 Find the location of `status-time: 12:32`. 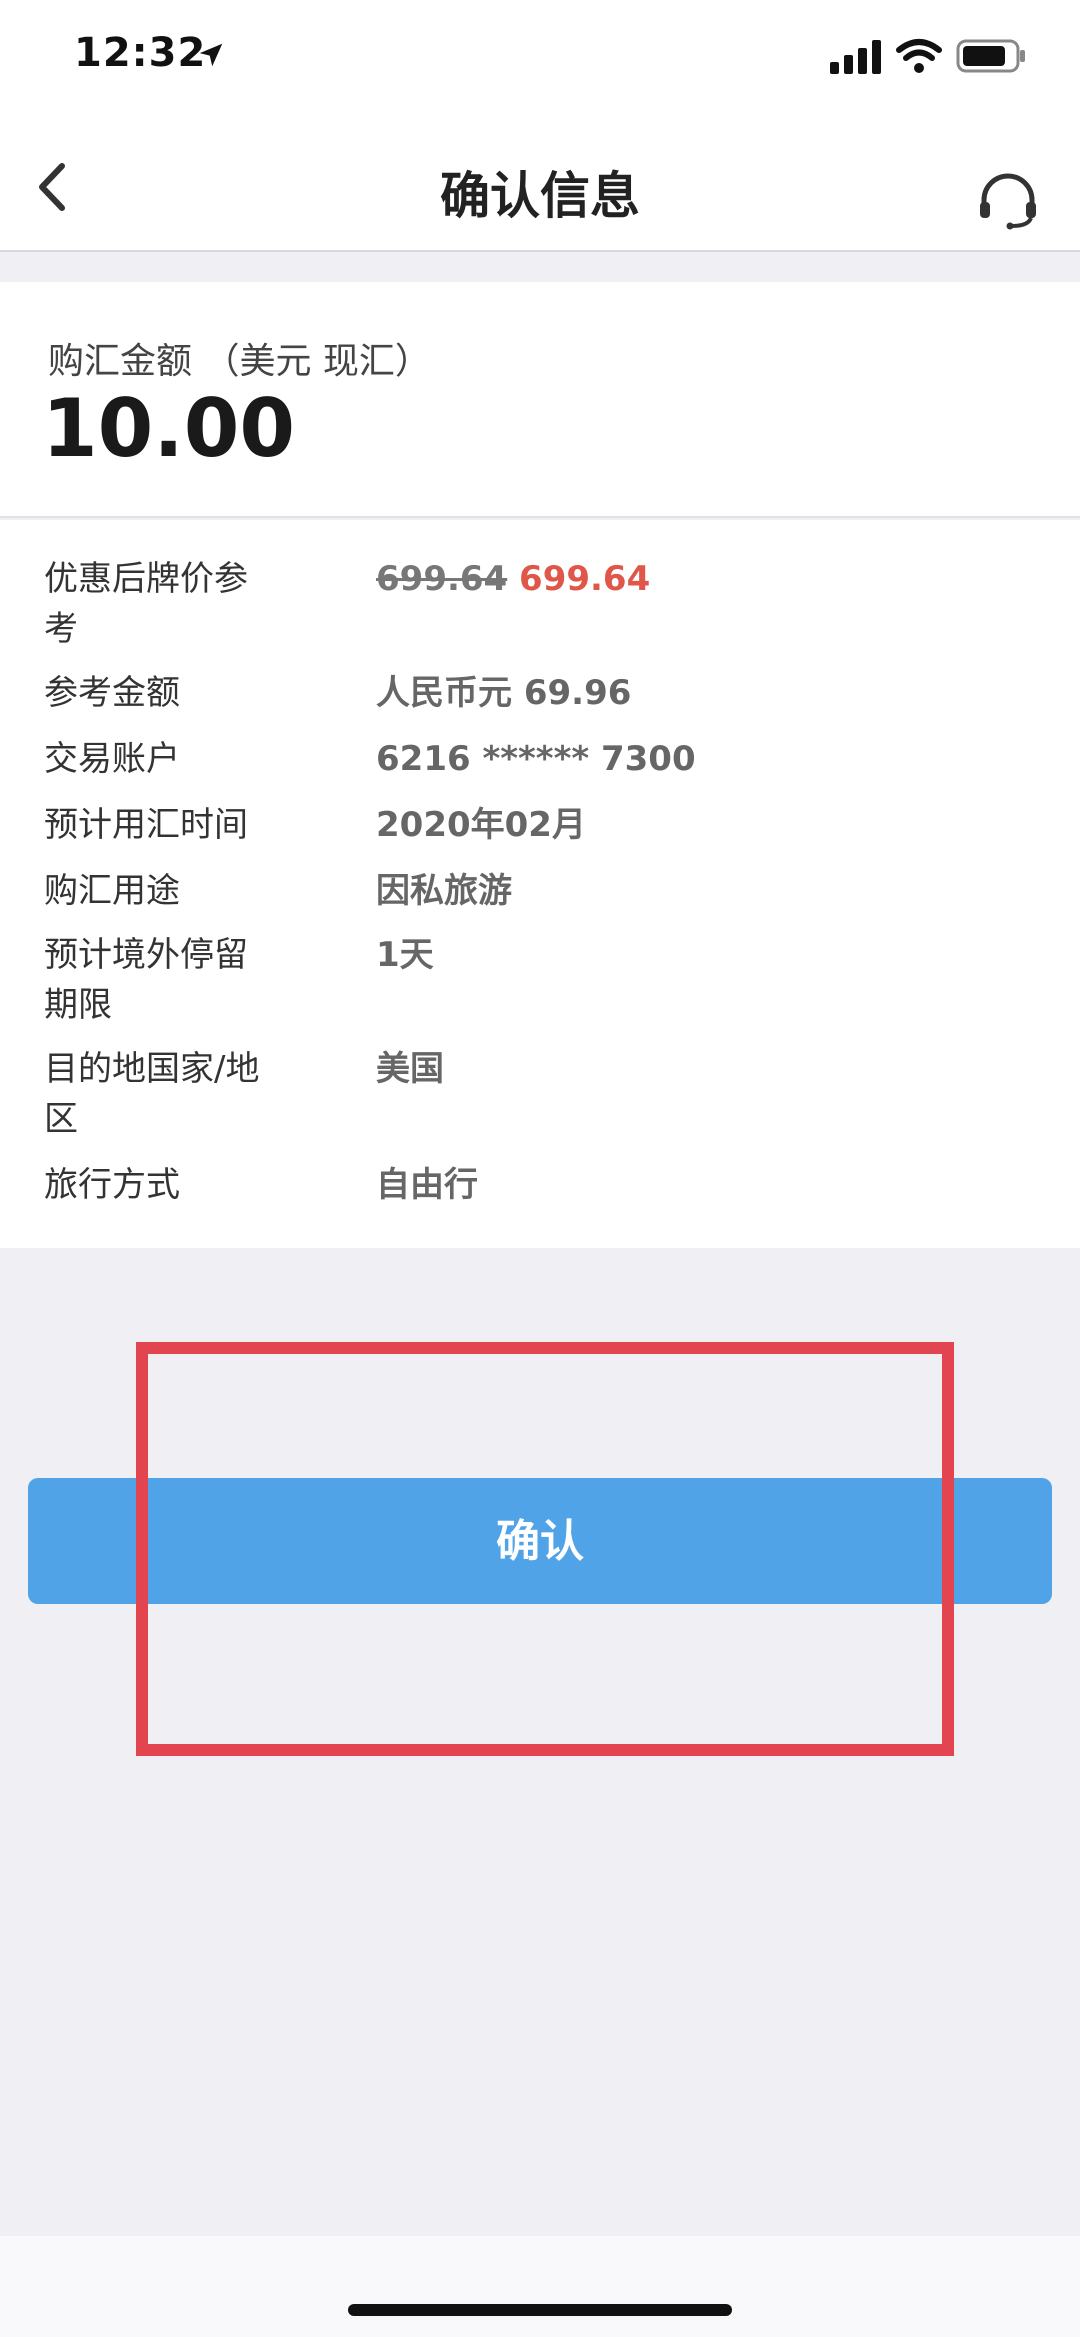

status-time: 12:32 is located at coordinates (140, 53).